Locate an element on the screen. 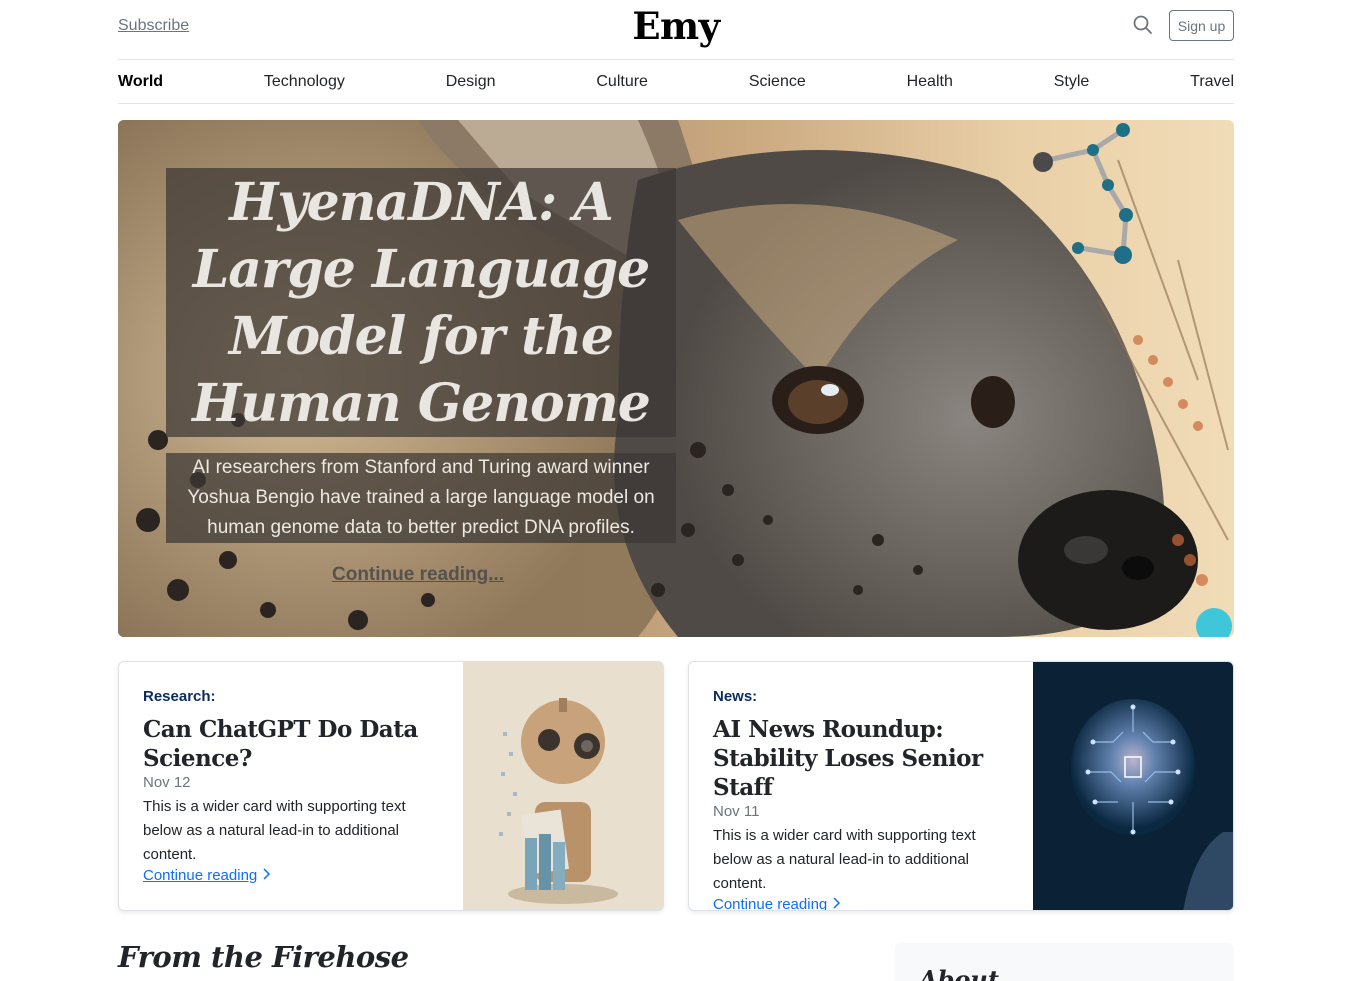 The image size is (1359, 981). nav-item-design: Design is located at coordinates (471, 82).